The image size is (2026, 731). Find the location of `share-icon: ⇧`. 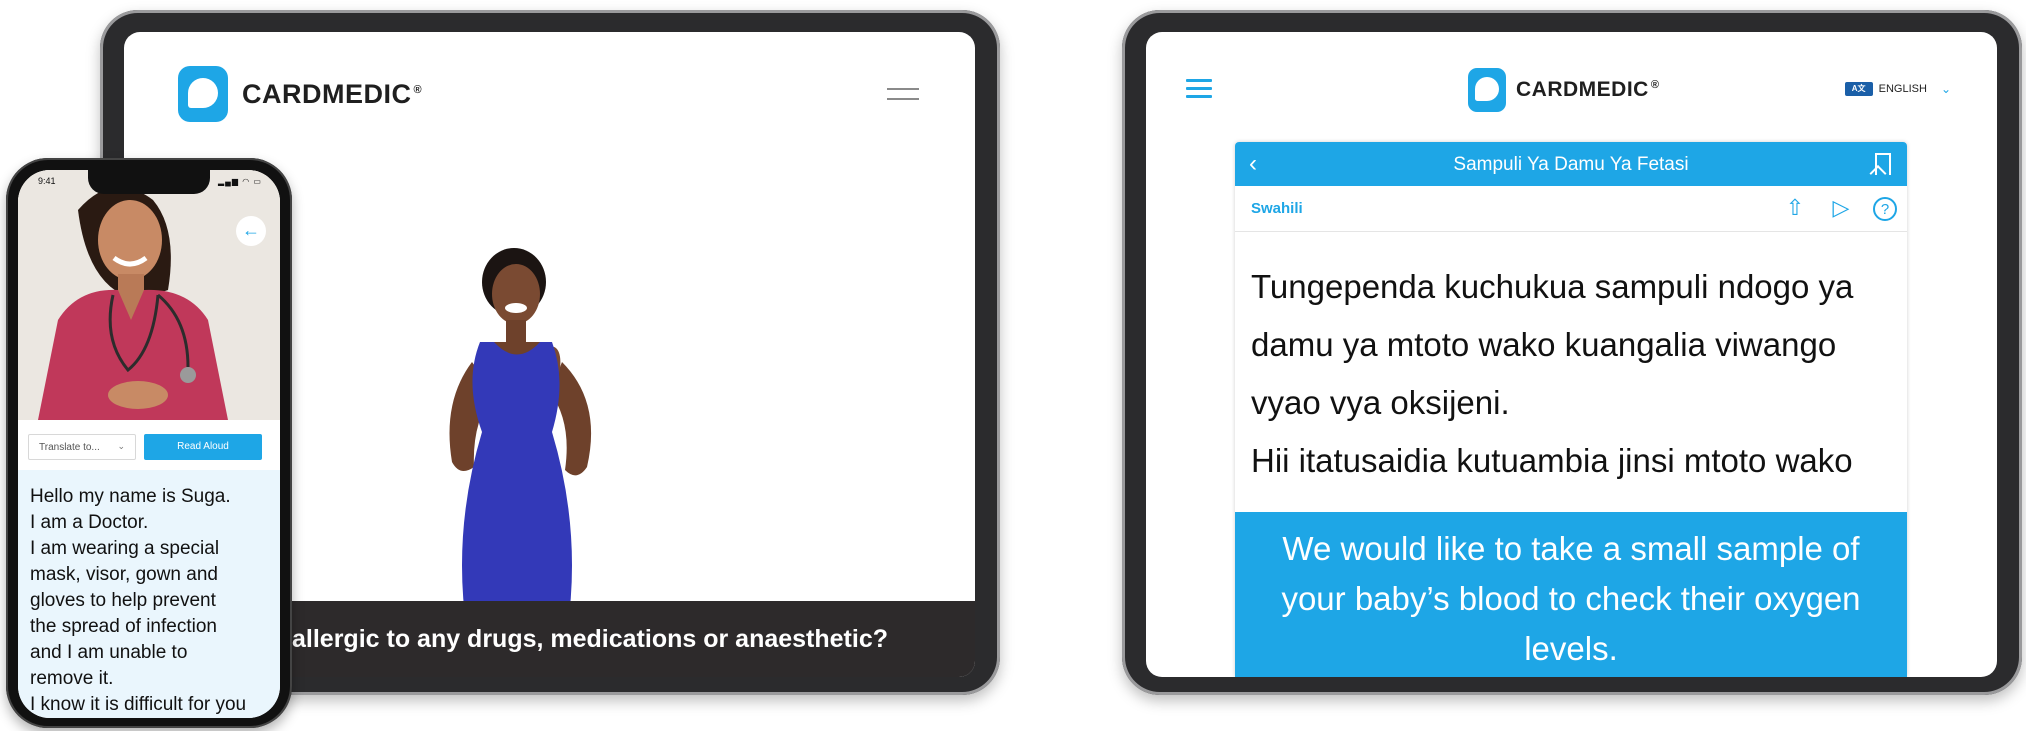

share-icon: ⇧ is located at coordinates (1795, 209).